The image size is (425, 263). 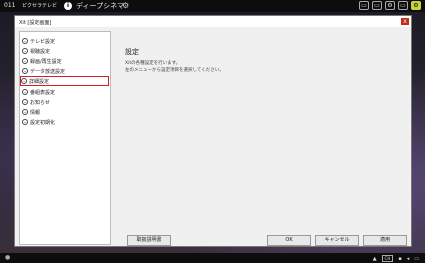 I want to click on sidebar-item-label: テレビ設定, so click(x=43, y=41).